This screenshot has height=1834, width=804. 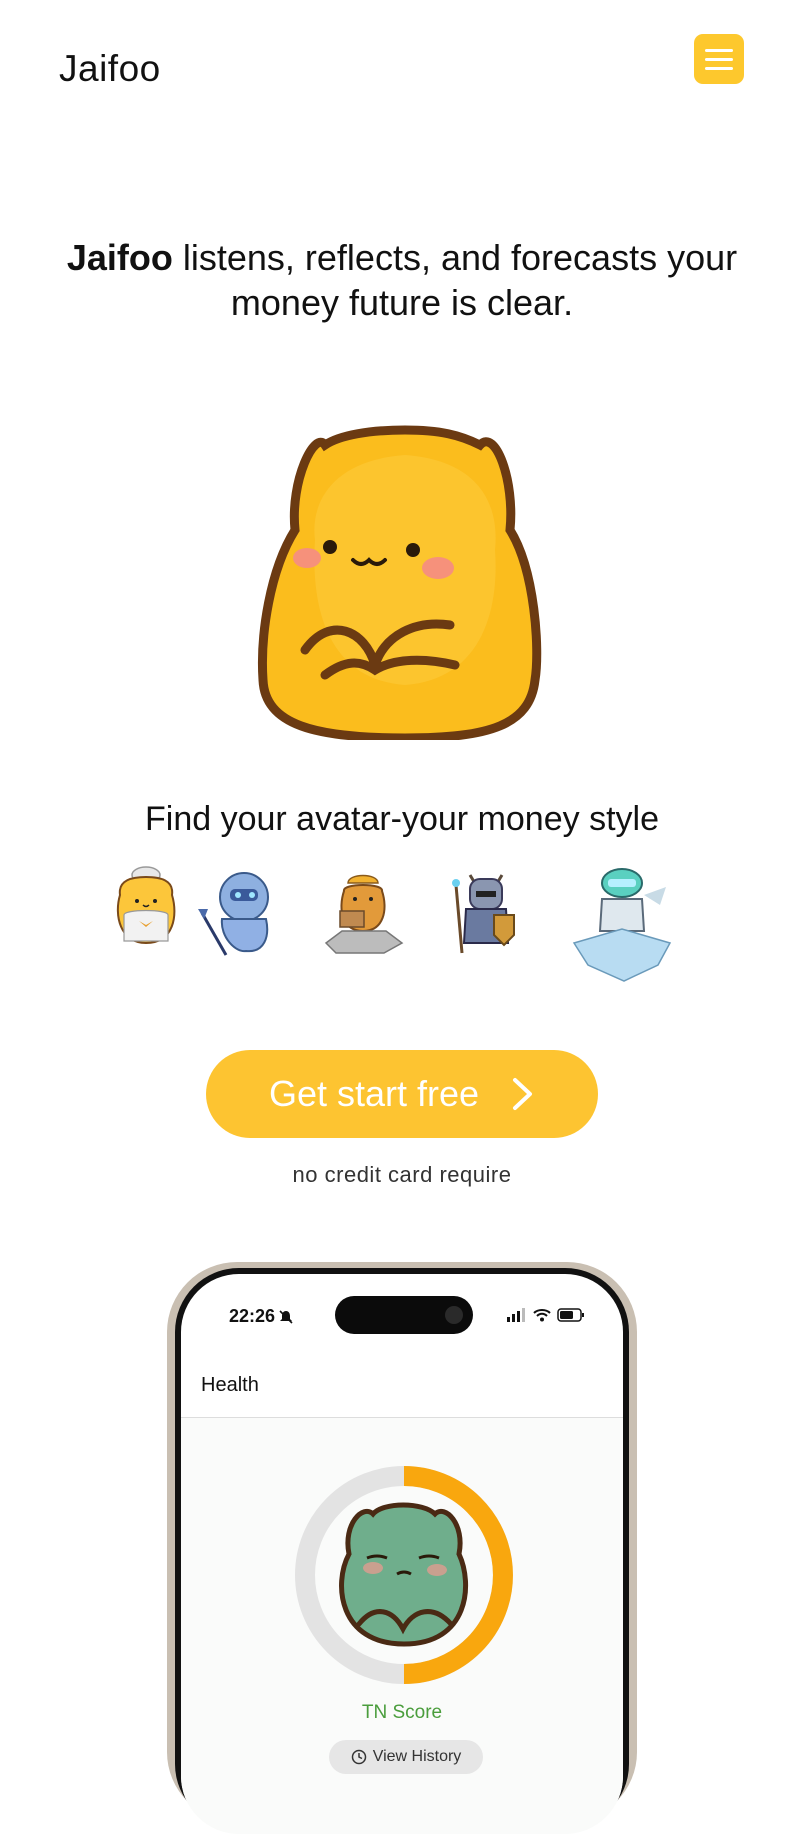 I want to click on battery-icon, so click(x=570, y=1315).